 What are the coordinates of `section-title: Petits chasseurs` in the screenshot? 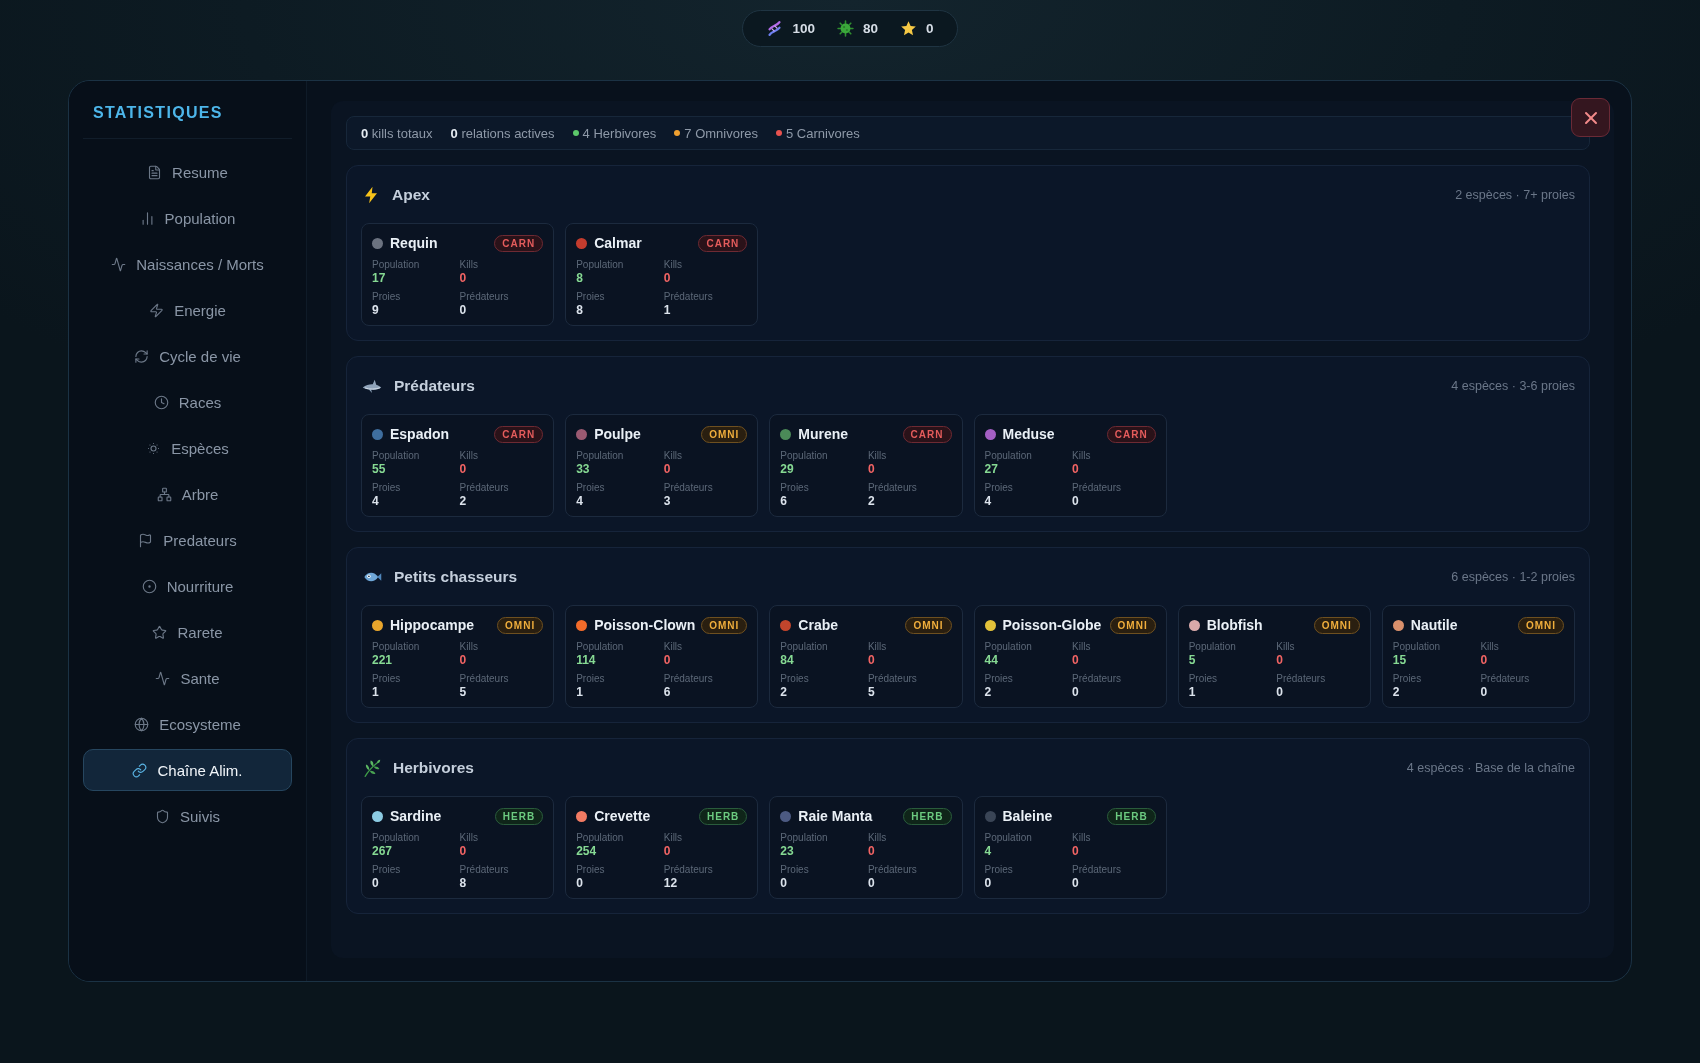 It's located at (456, 577).